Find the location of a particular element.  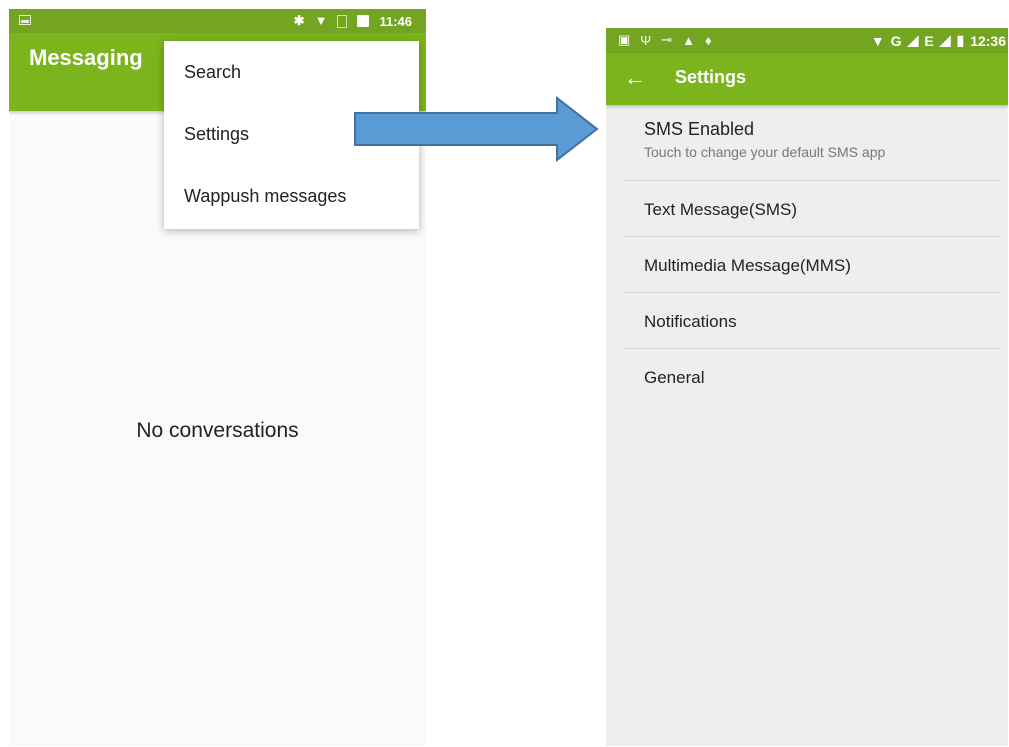

warning-icon: ▲ is located at coordinates (688, 40).